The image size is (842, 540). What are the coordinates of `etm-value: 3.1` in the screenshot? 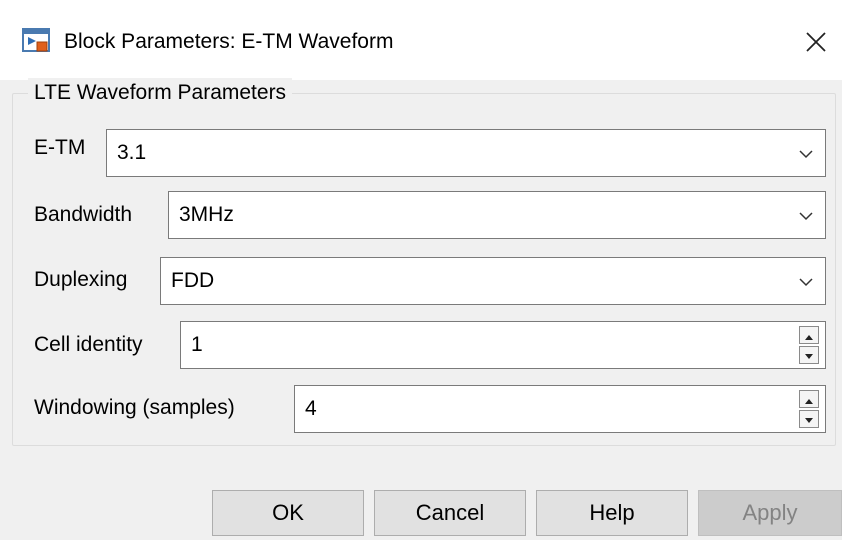 It's located at (132, 152).